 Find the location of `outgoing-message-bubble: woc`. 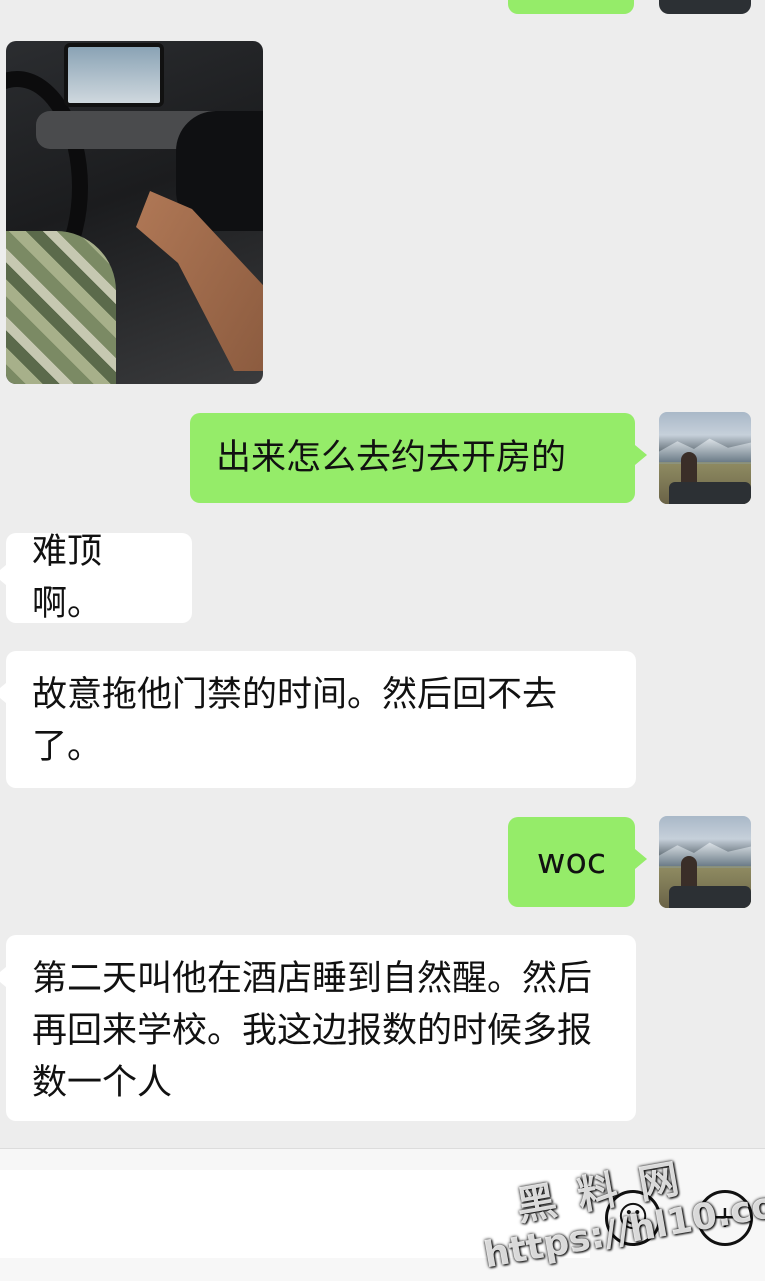

outgoing-message-bubble: woc is located at coordinates (577, 862).